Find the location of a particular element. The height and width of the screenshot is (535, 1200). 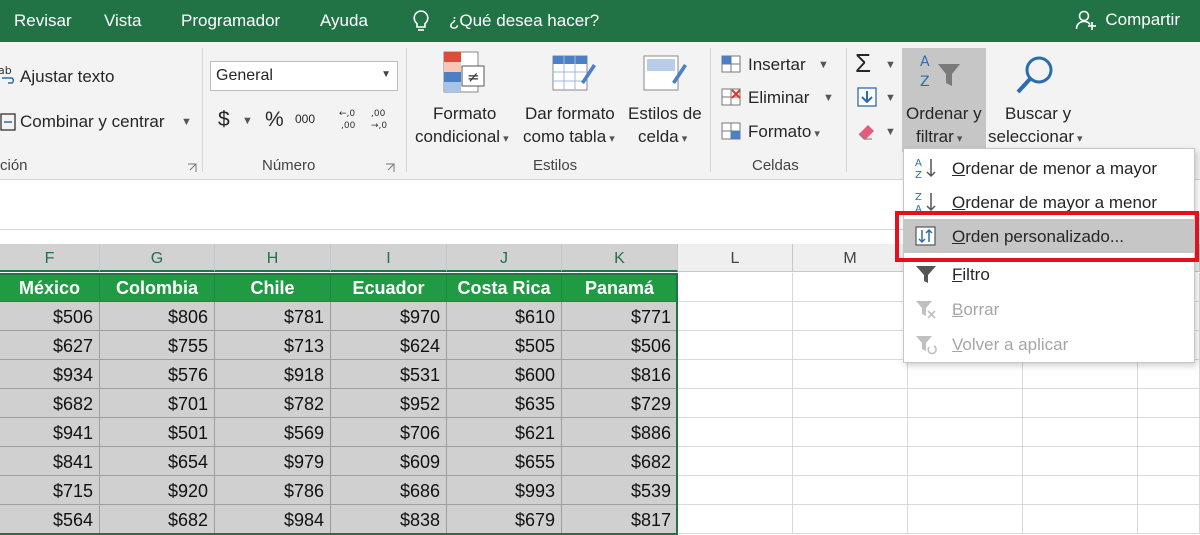

tab-programador: Programador is located at coordinates (230, 21).